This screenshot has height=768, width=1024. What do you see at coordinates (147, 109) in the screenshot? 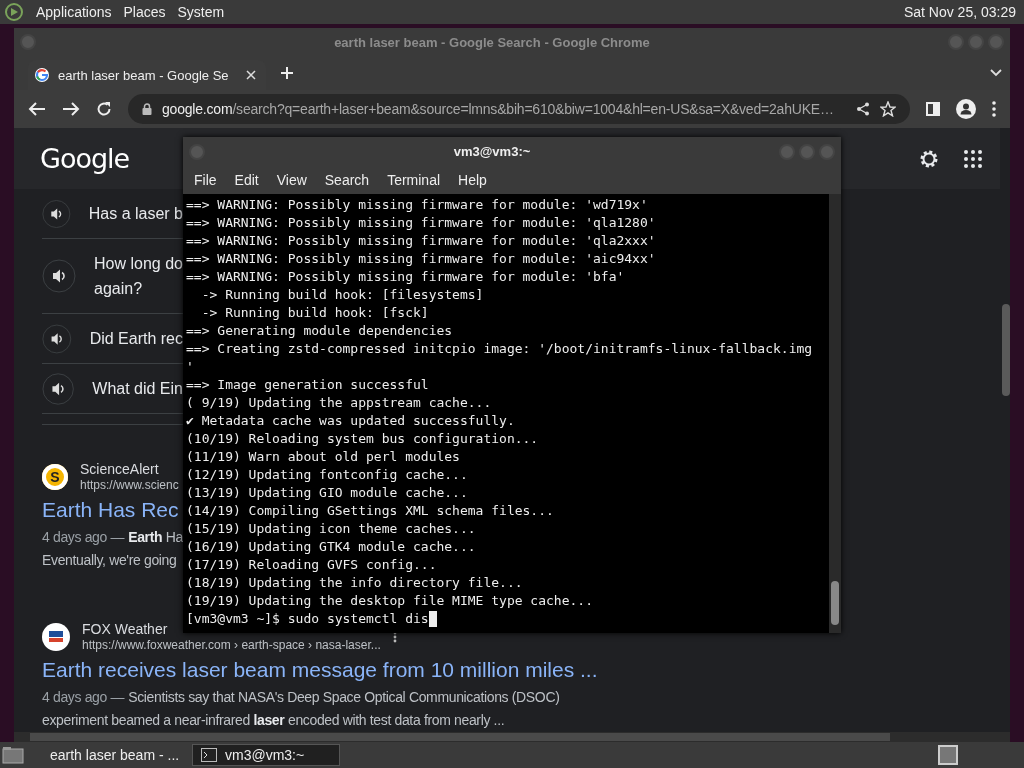
I see `lock-icon` at bounding box center [147, 109].